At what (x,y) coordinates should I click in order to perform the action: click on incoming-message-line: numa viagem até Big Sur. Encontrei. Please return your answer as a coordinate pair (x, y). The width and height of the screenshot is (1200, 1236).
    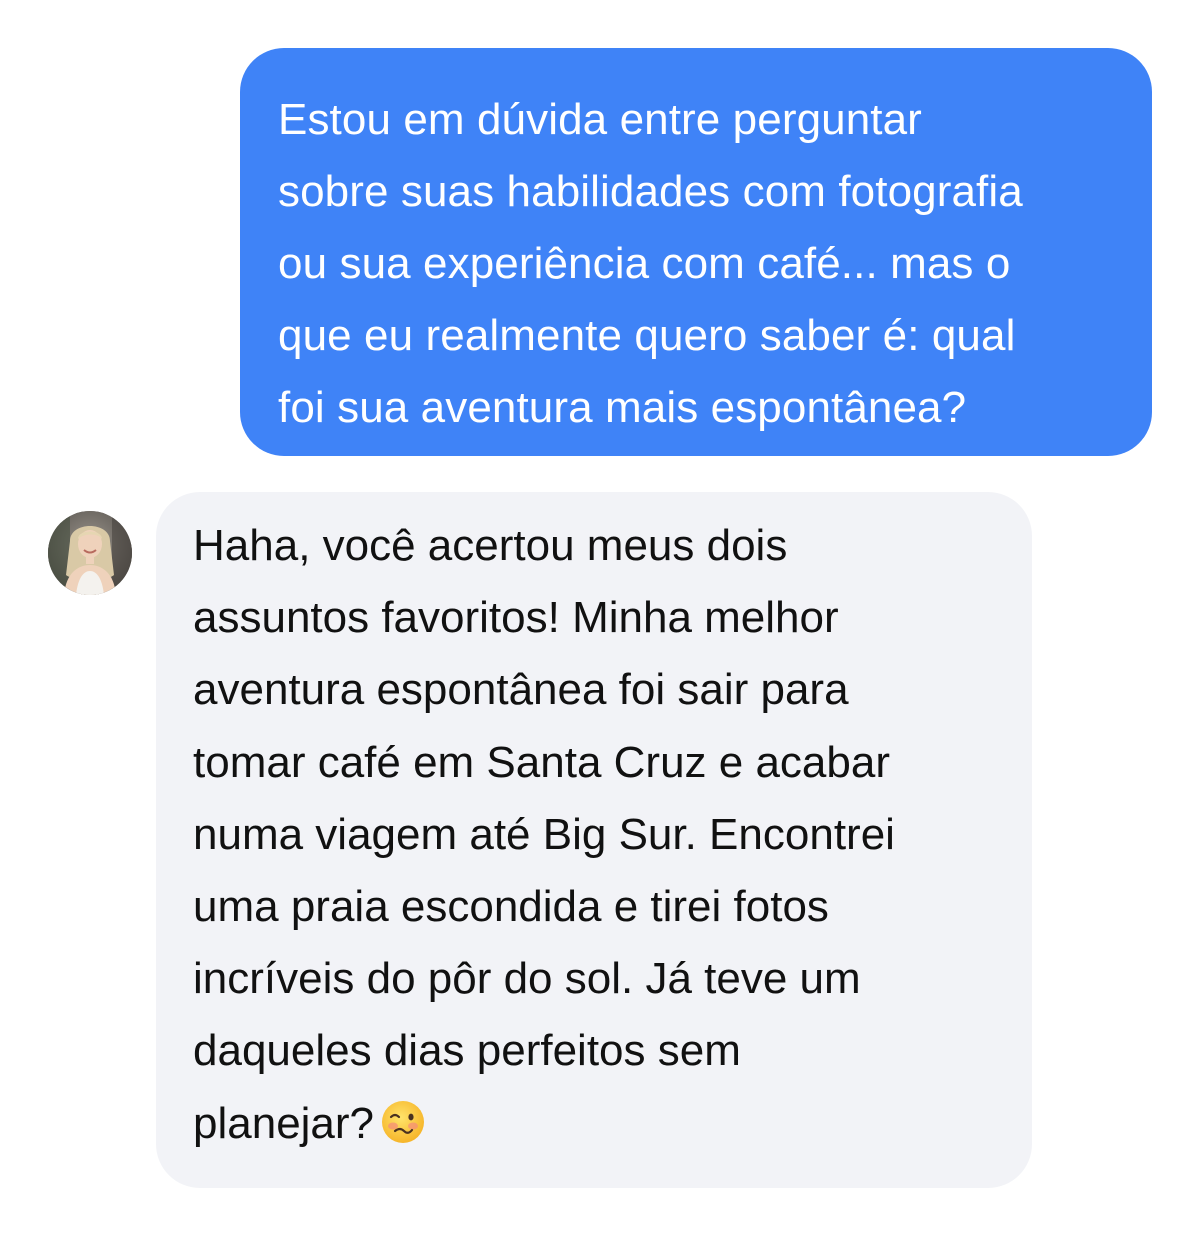
    Looking at the image, I should click on (544, 834).